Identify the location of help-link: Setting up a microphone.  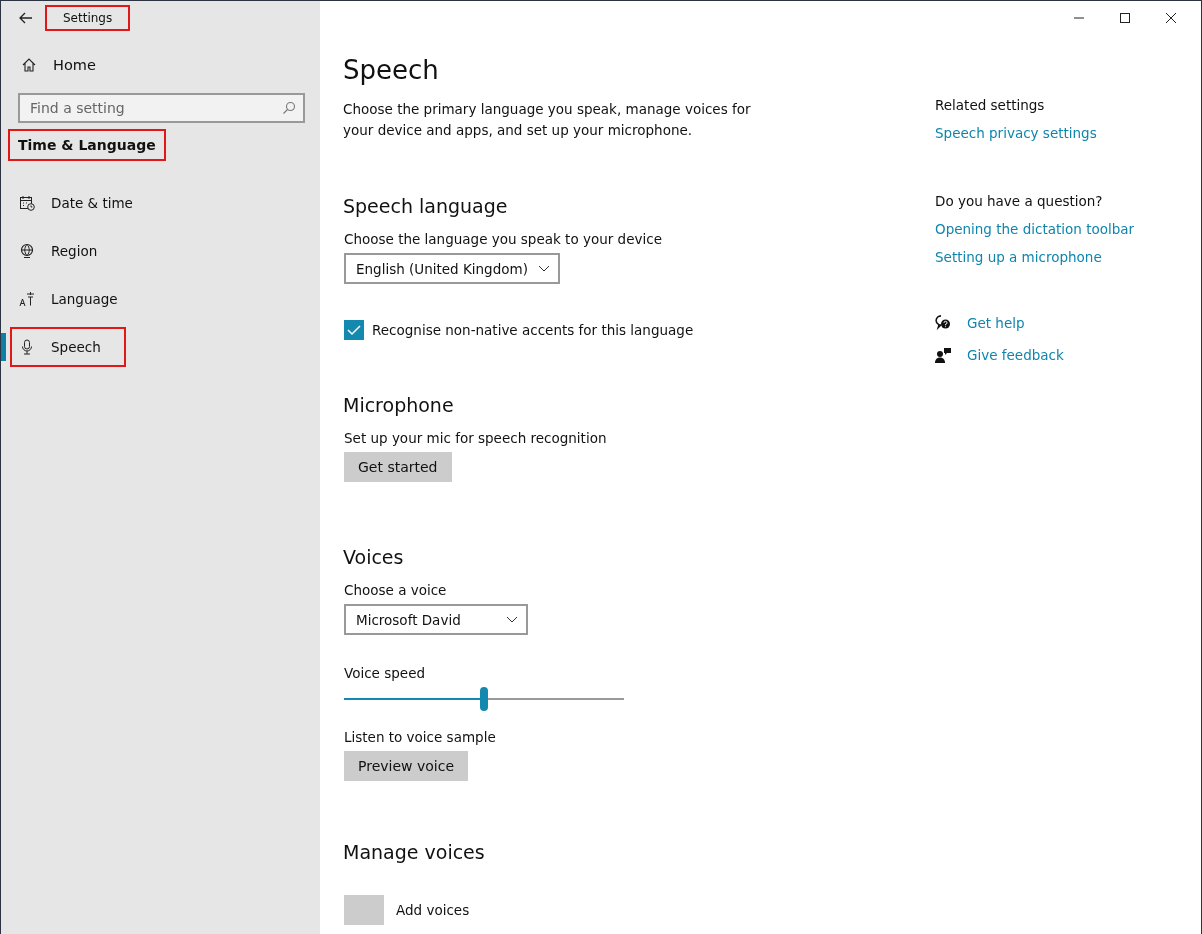
(1018, 257).